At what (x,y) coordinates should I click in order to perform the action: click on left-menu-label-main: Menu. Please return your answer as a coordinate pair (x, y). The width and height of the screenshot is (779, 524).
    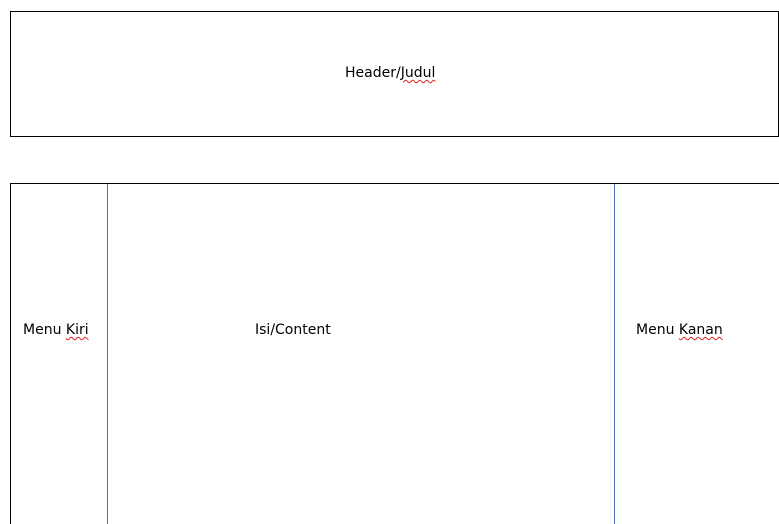
    Looking at the image, I should click on (44, 330).